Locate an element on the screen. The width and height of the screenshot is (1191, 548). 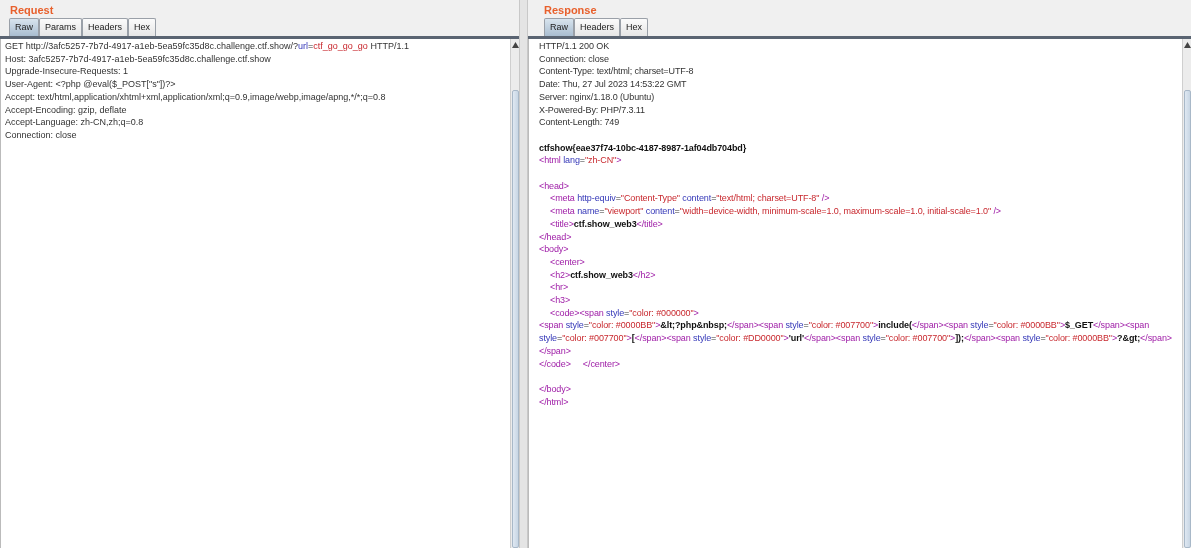
code-line: Upgrade-Insecure-Requests: 1 is located at coordinates (67, 72).